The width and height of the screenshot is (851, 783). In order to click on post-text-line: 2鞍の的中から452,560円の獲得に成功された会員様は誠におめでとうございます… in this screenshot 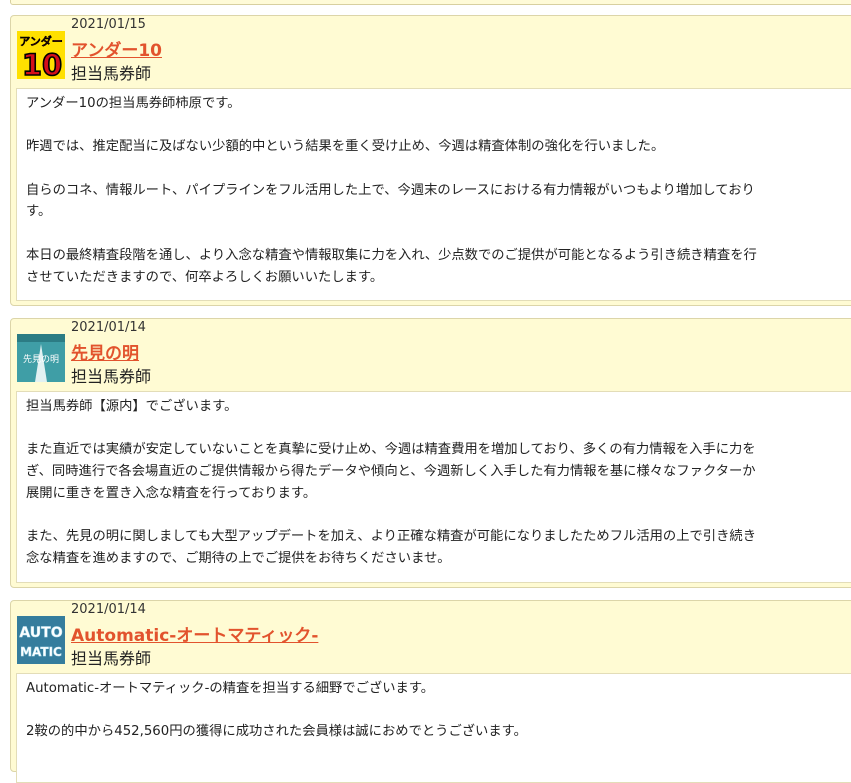, I will do `click(276, 732)`.